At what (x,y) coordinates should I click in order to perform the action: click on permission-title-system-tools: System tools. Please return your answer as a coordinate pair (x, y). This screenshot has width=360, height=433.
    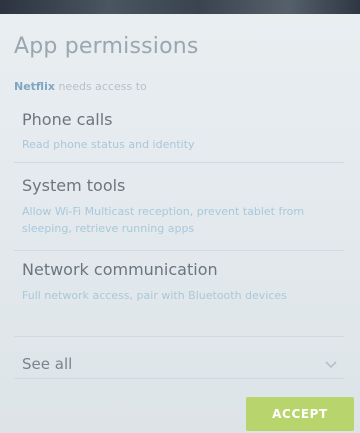
    Looking at the image, I should click on (74, 185).